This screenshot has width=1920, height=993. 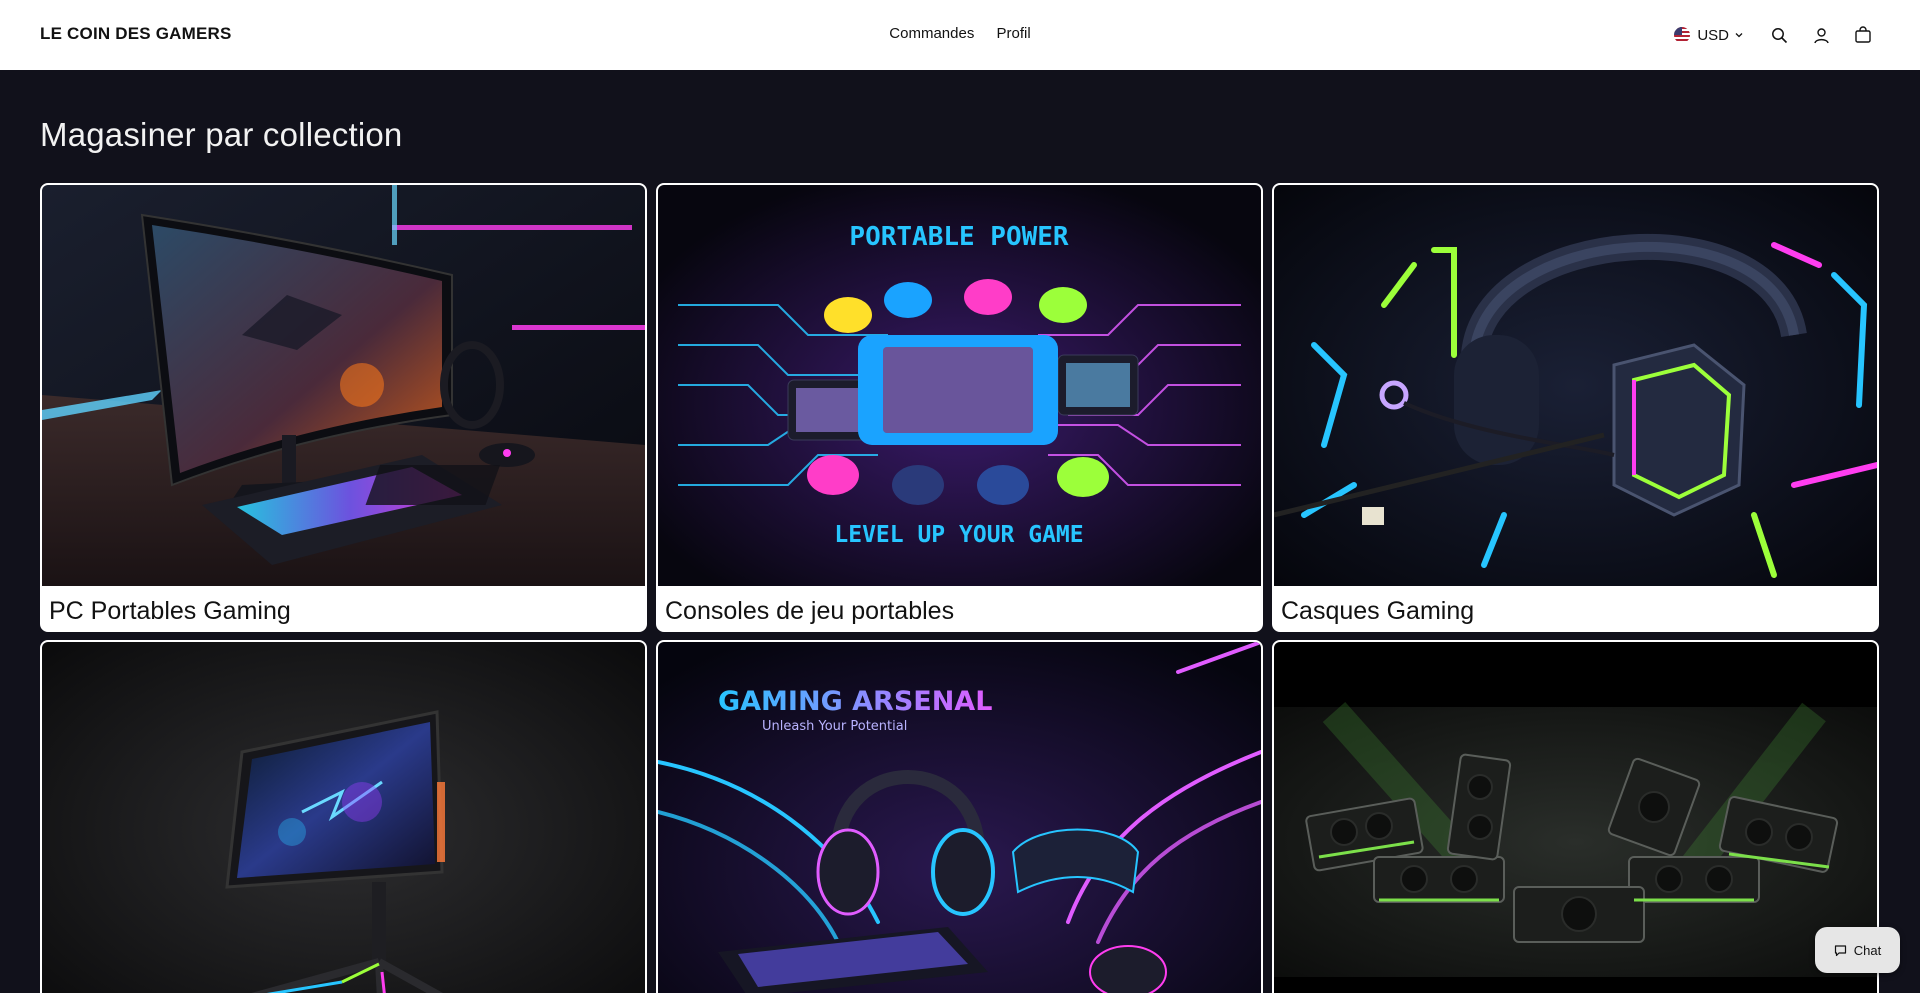 I want to click on collection-card-gpu, so click(x=1575, y=816).